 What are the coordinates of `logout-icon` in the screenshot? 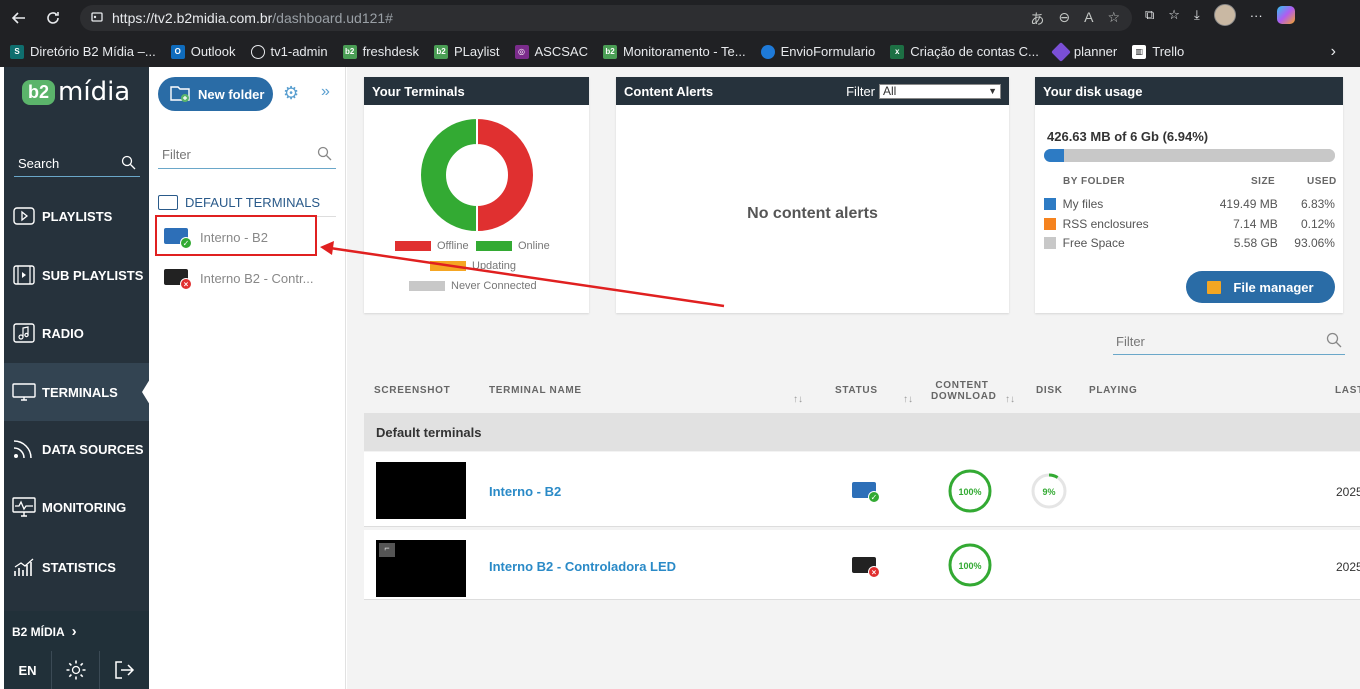 It's located at (124, 670).